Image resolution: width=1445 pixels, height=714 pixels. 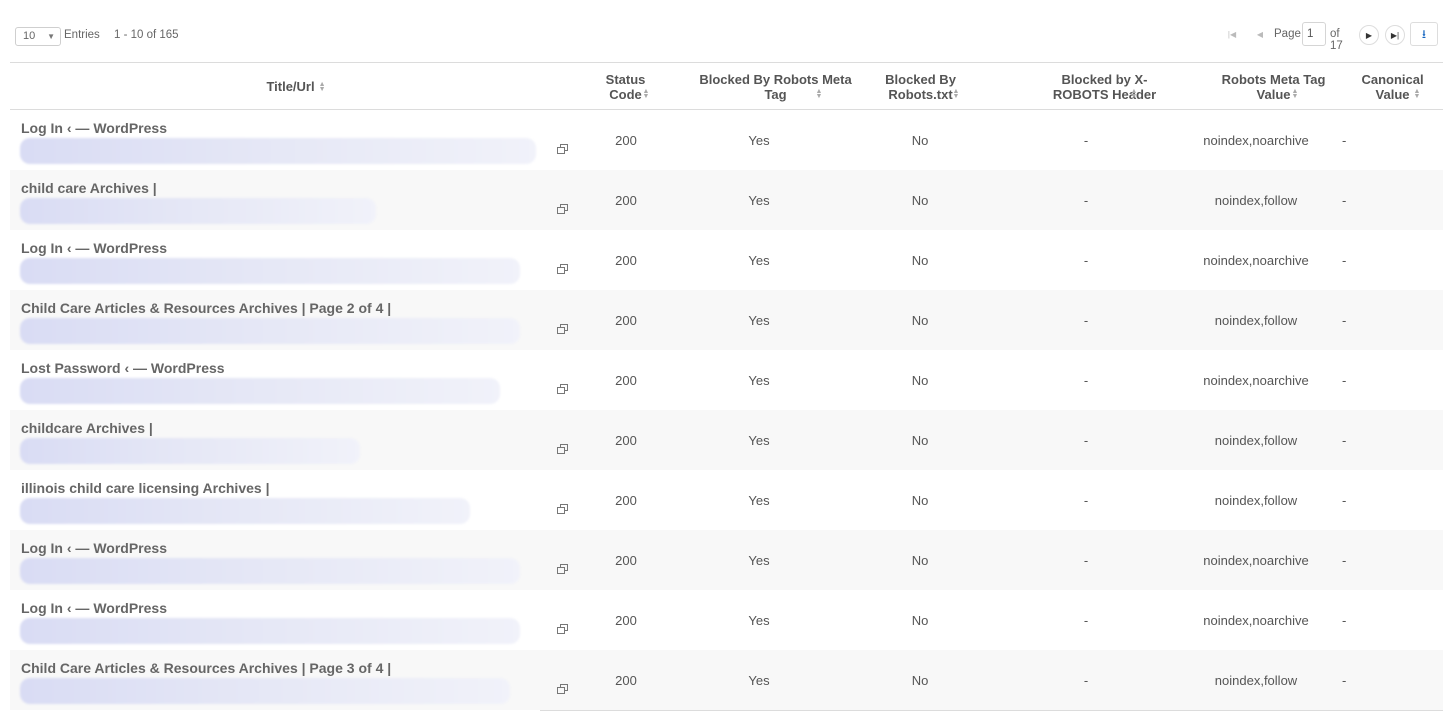 I want to click on last-page-icon: ▶|, so click(x=1395, y=35).